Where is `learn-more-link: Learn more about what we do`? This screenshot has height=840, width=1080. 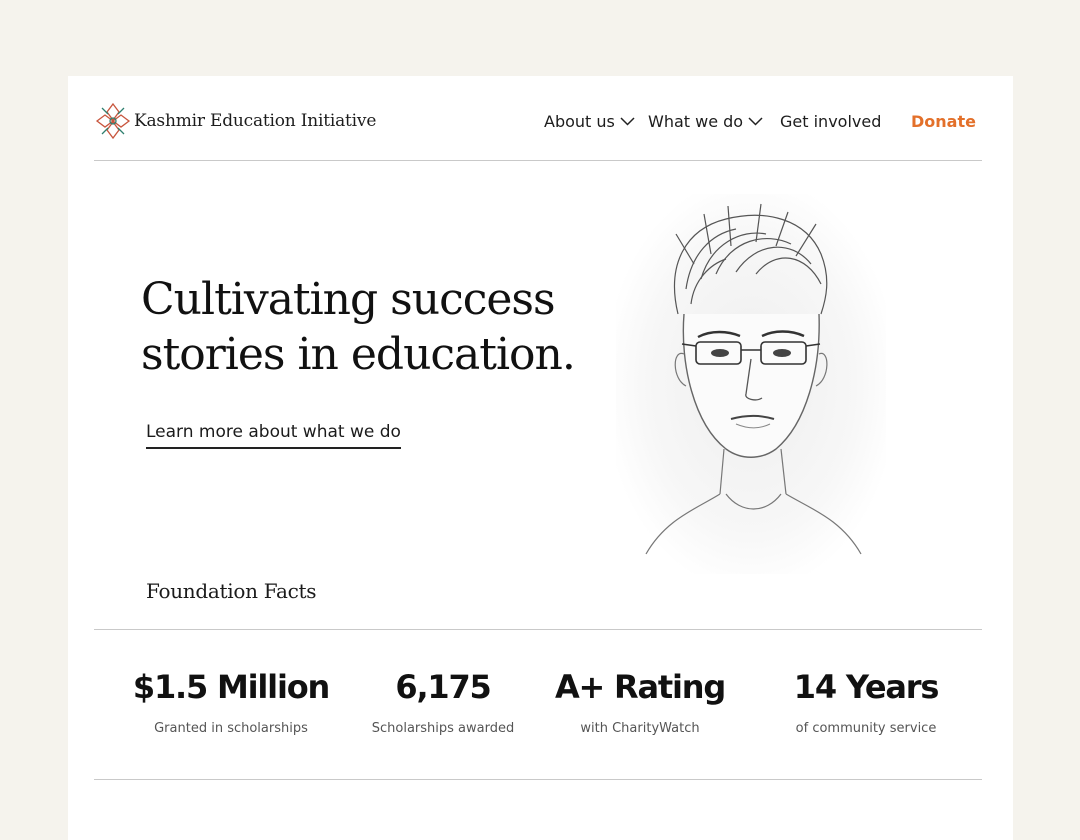
learn-more-link: Learn more about what we do is located at coordinates (273, 435).